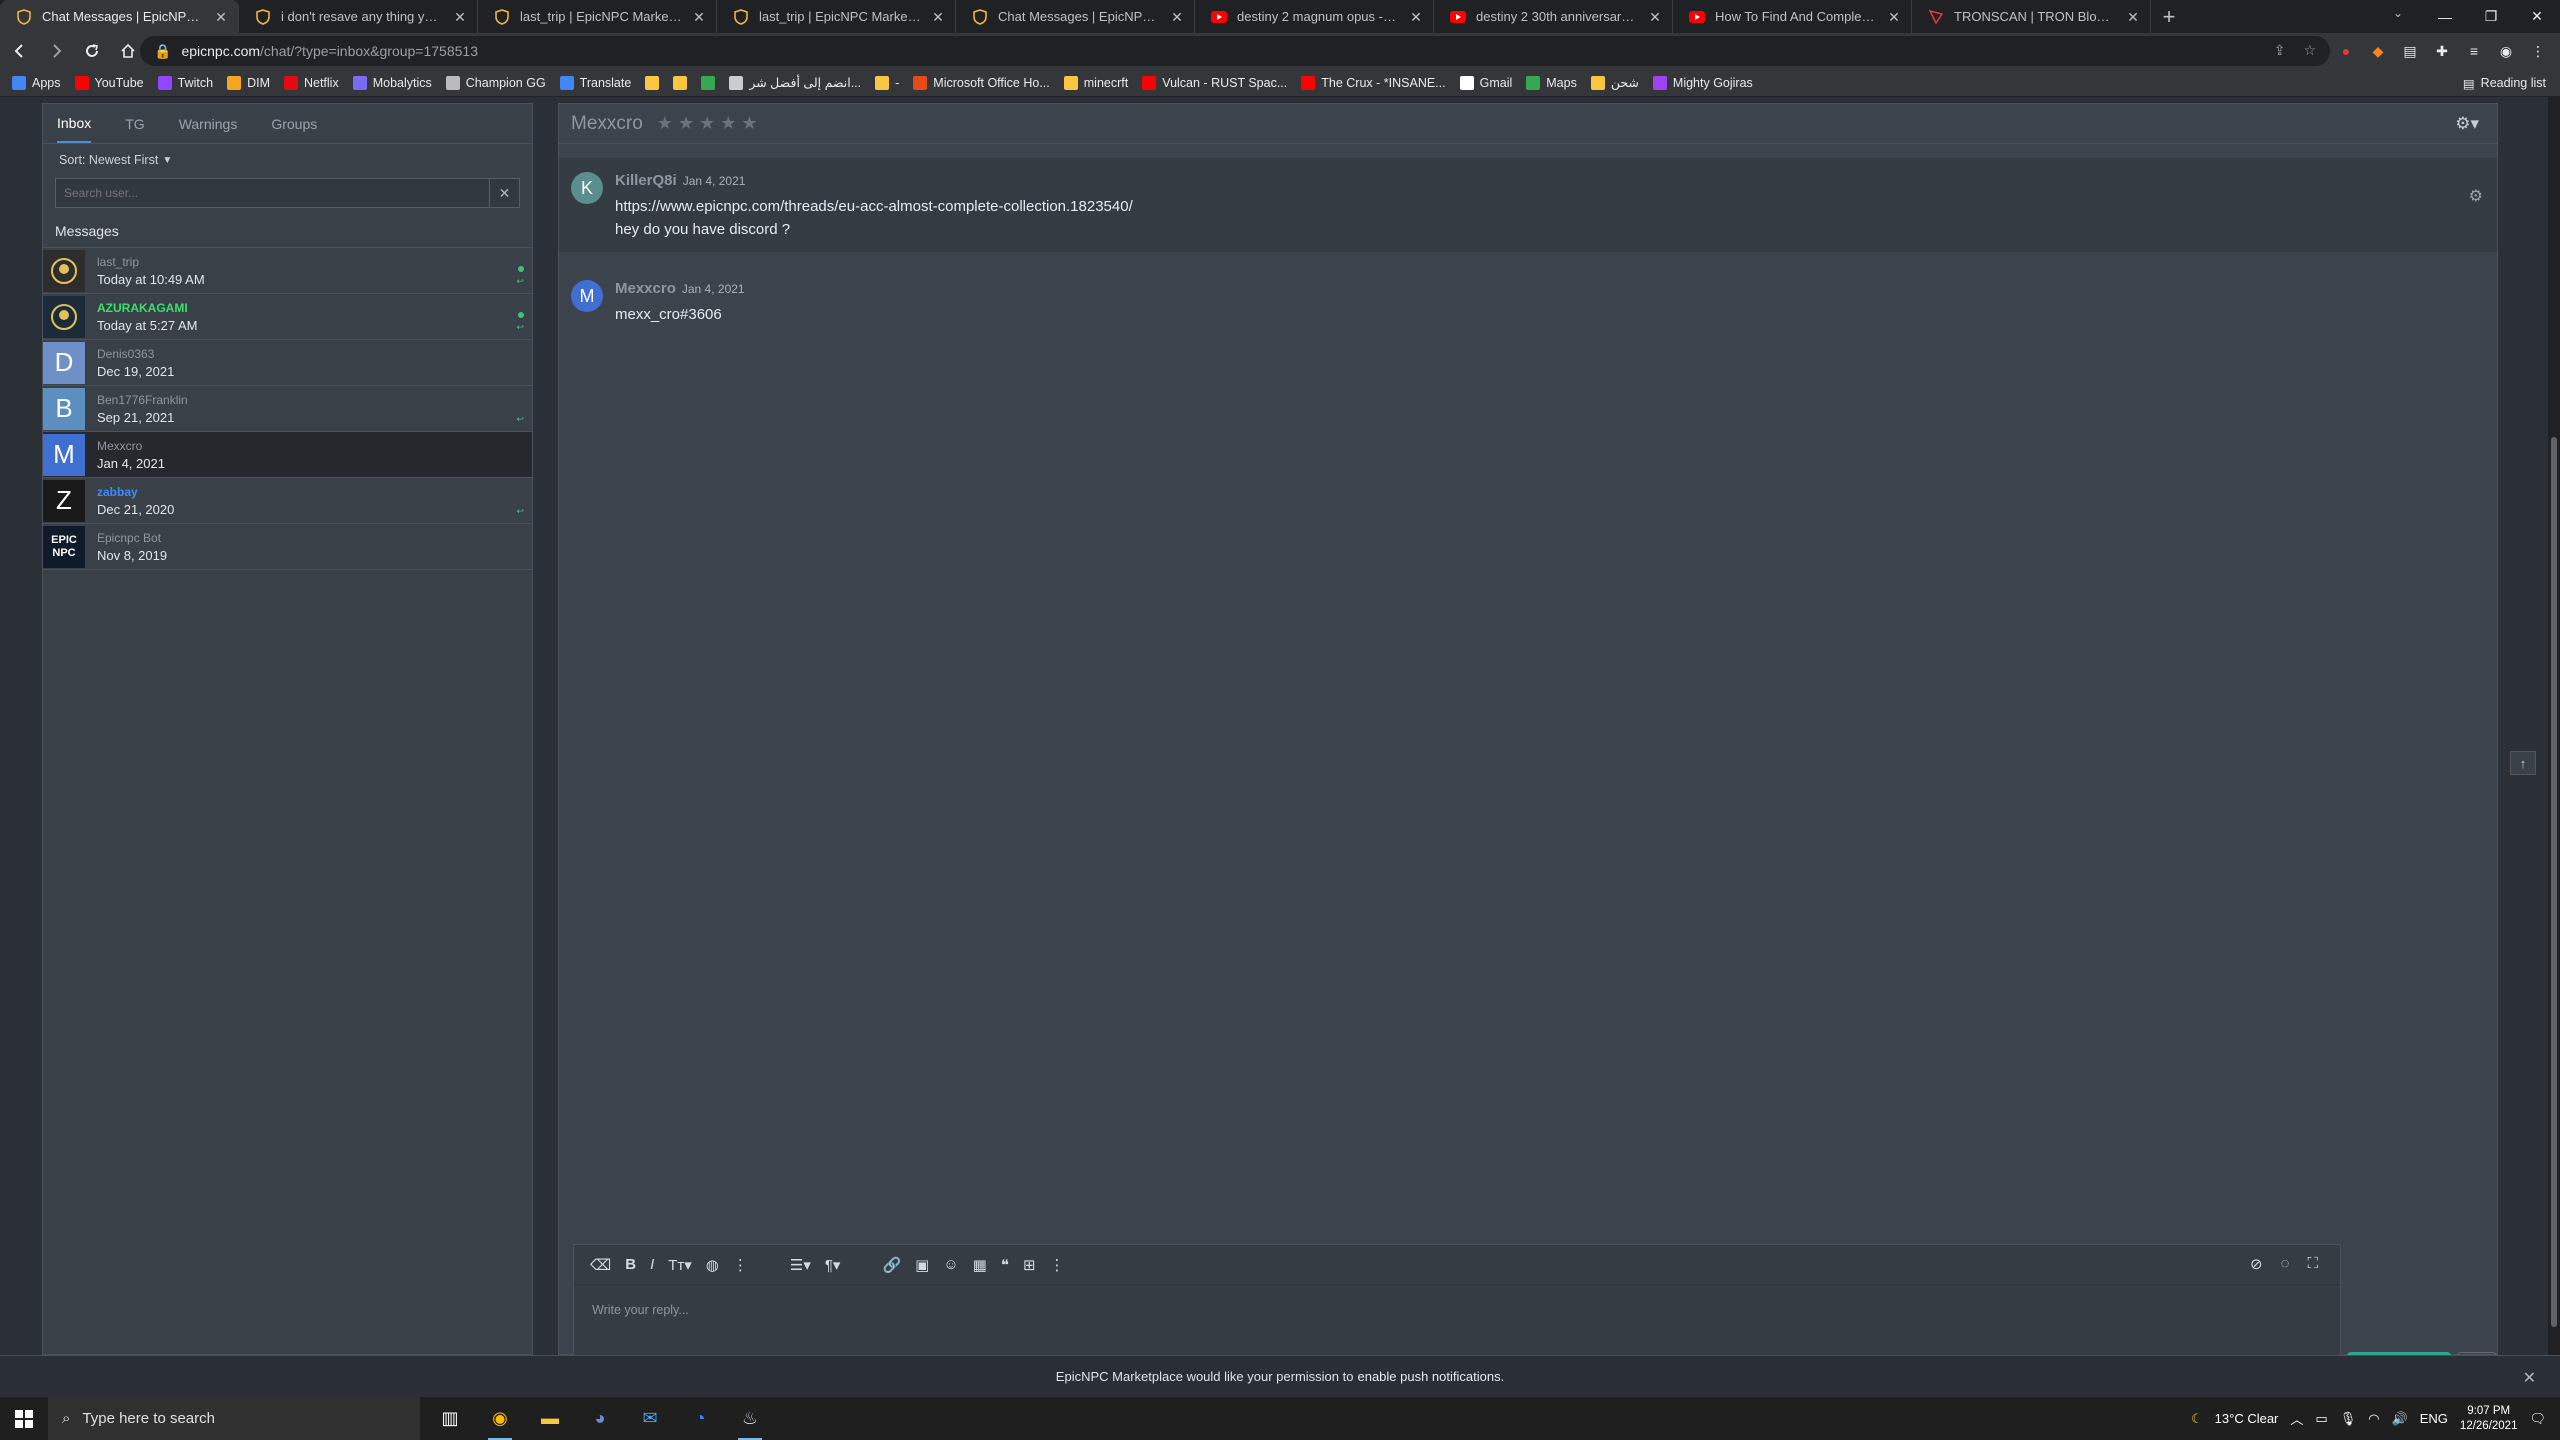  Describe the element at coordinates (652, 1264) in the screenshot. I see `italic-icon: I` at that location.